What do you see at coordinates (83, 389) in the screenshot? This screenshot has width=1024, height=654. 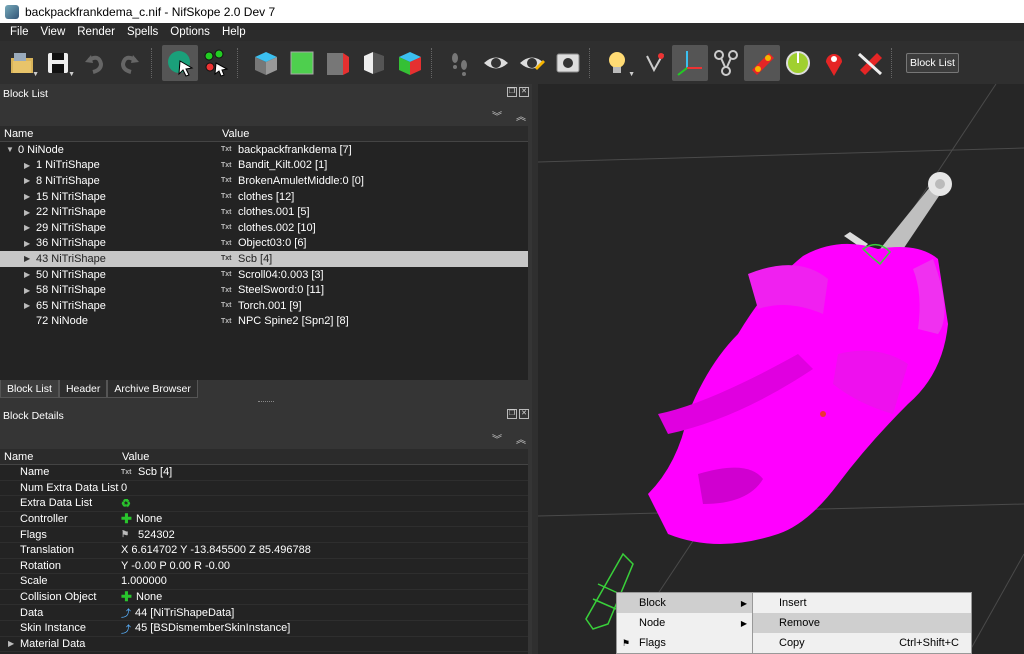 I see `tab-header: Header` at bounding box center [83, 389].